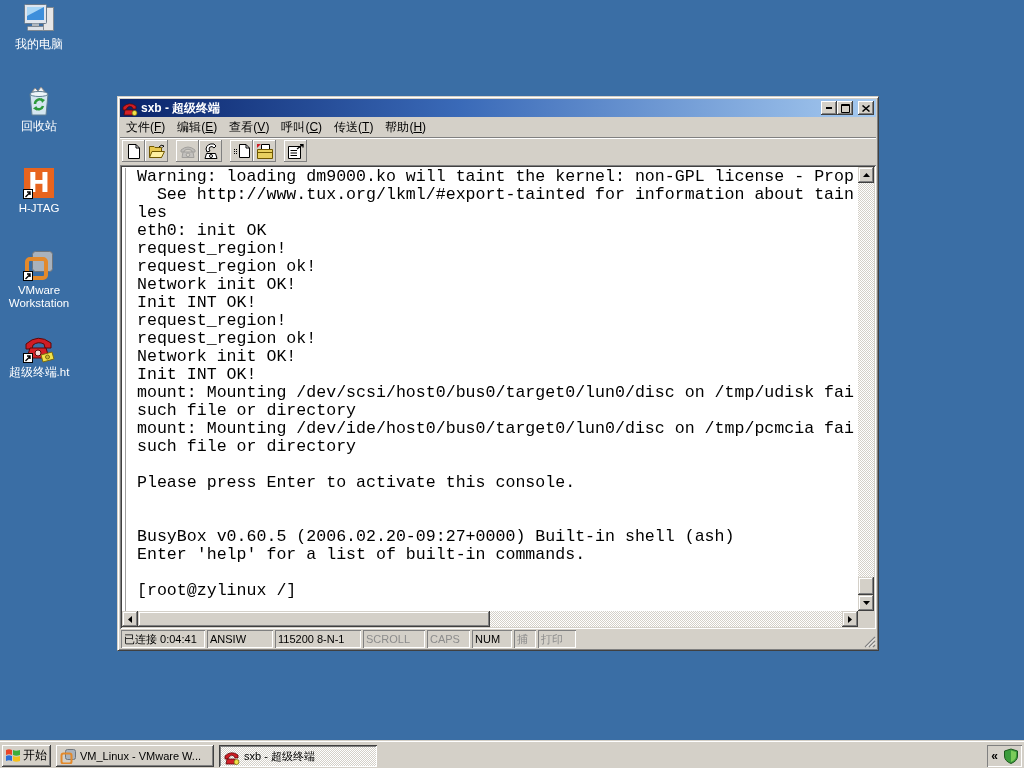 This screenshot has width=1024, height=768. I want to click on terminal-line: eth0: init OK, so click(202, 230).